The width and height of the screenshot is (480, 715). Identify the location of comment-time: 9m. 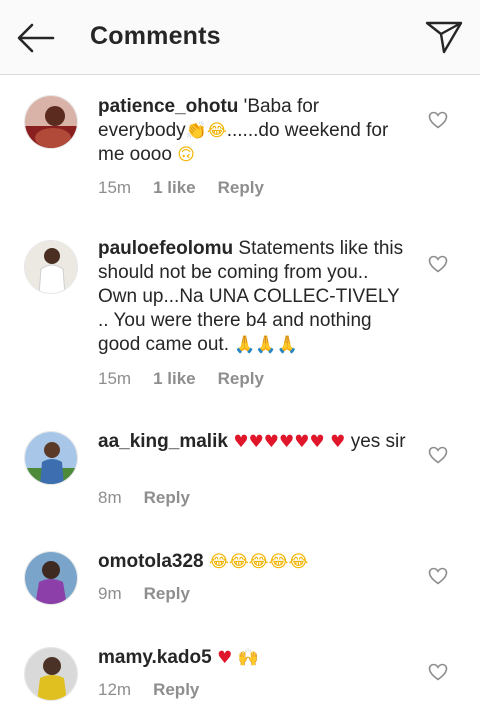
(110, 593).